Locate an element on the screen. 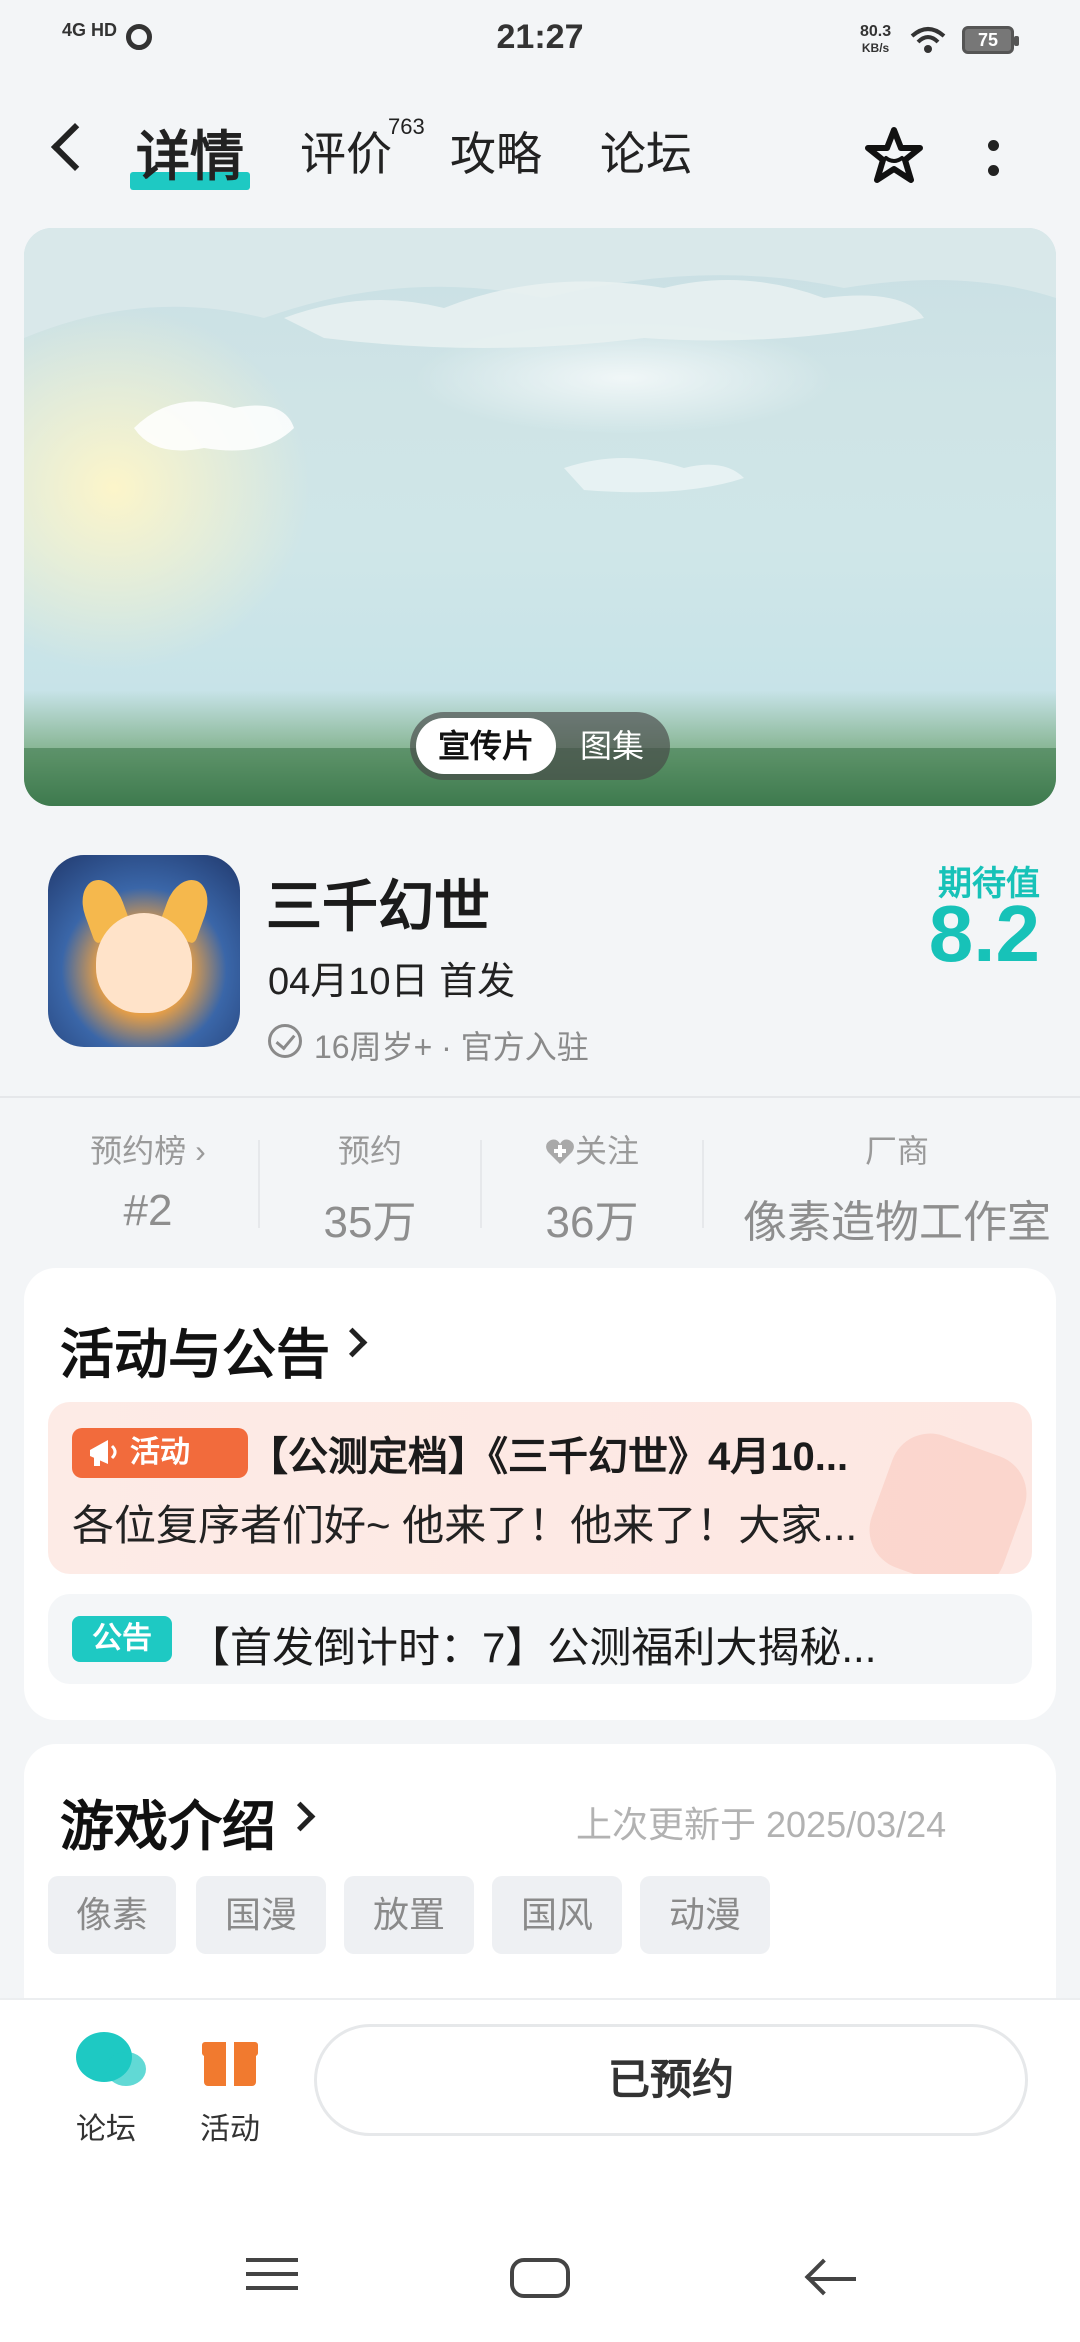 Image resolution: width=1080 pixels, height=2342 pixels. tag-anime: 动漫 is located at coordinates (705, 1915).